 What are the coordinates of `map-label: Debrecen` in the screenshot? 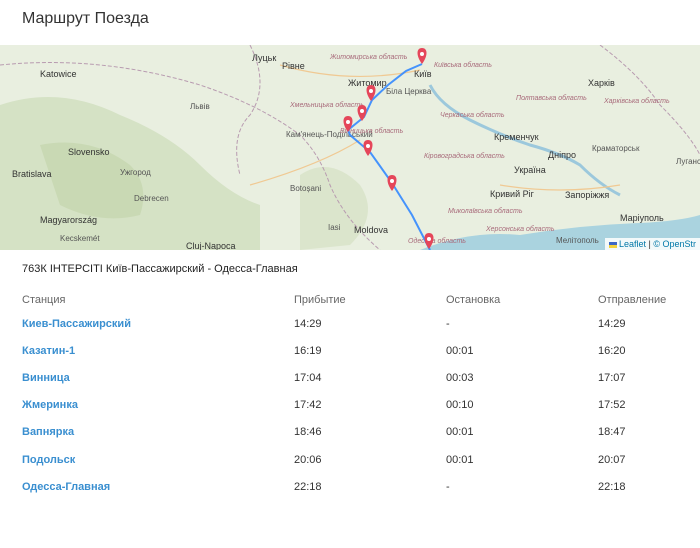 It's located at (151, 198).